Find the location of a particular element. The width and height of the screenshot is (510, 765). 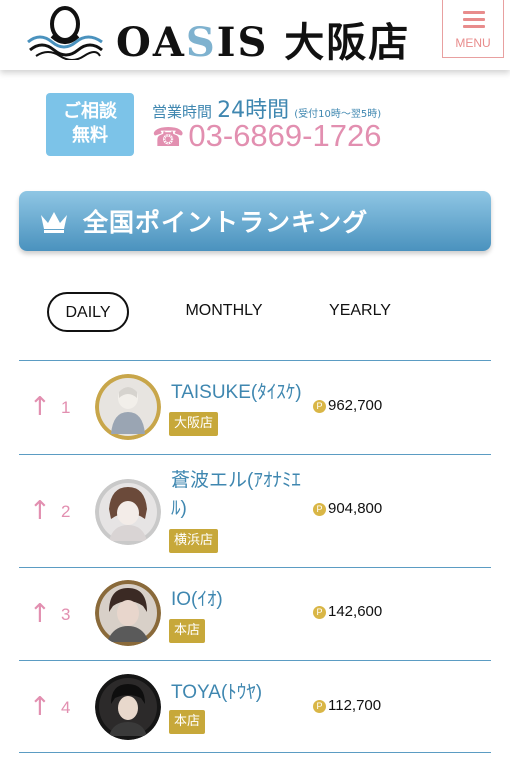

list-divider is located at coordinates (255, 752).